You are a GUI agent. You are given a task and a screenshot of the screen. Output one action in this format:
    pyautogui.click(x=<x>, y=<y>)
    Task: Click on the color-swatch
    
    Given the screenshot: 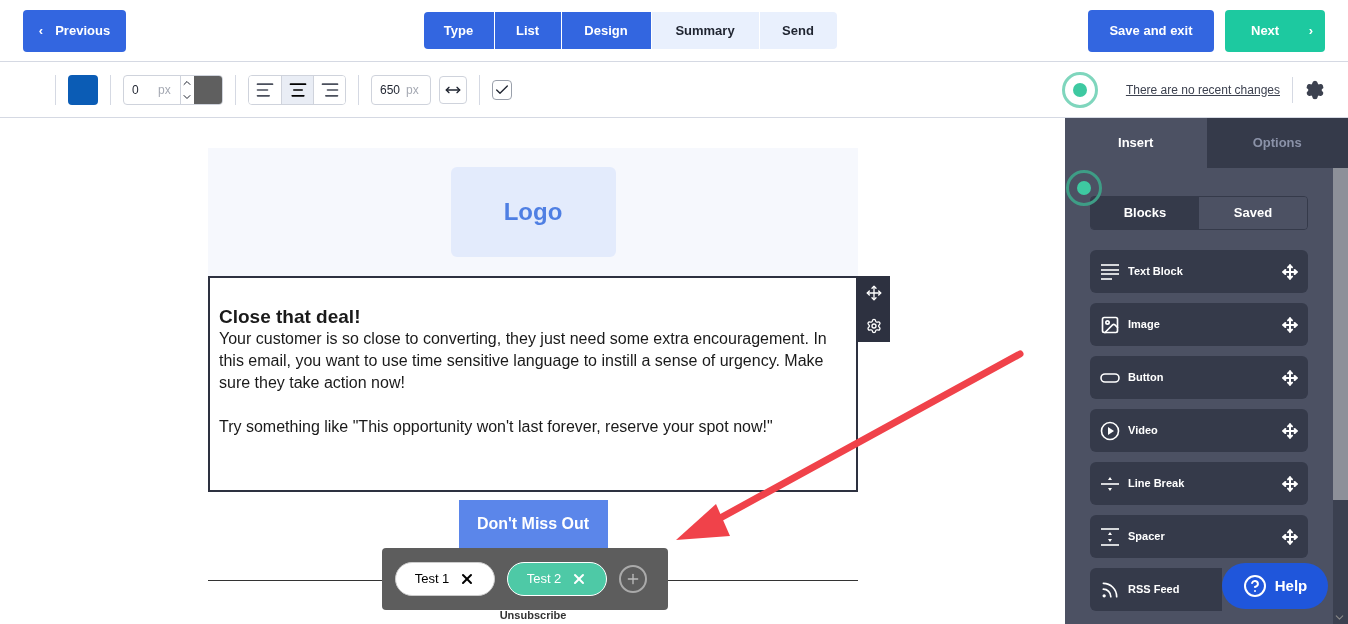 What is the action you would take?
    pyautogui.click(x=83, y=89)
    